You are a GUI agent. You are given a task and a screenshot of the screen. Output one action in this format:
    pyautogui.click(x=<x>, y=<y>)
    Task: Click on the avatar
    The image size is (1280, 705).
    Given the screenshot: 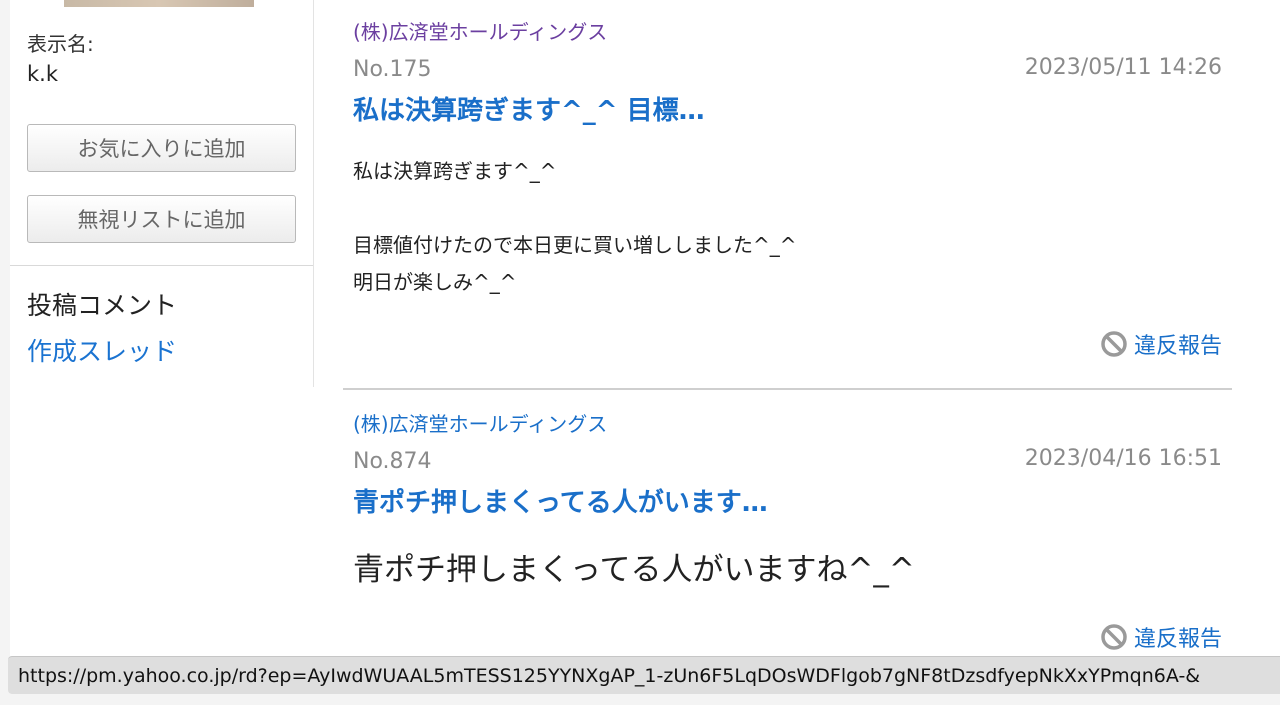 What is the action you would take?
    pyautogui.click(x=159, y=3)
    